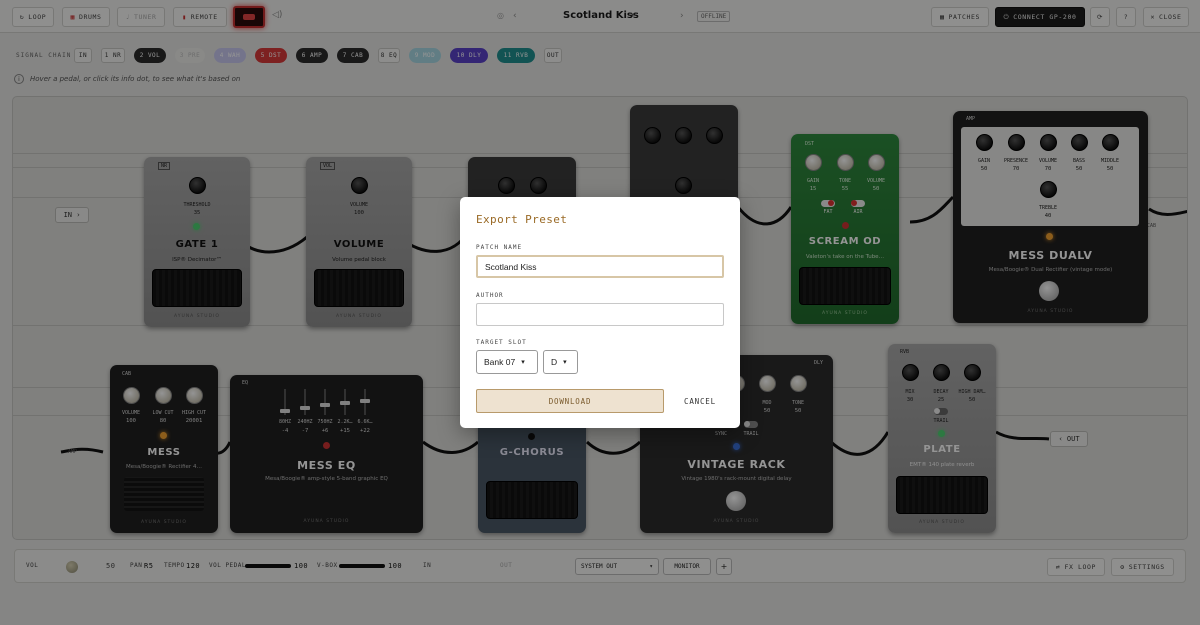 This screenshot has height=625, width=1200. I want to click on patch-name-input: Scotland Kiss, so click(600, 266).